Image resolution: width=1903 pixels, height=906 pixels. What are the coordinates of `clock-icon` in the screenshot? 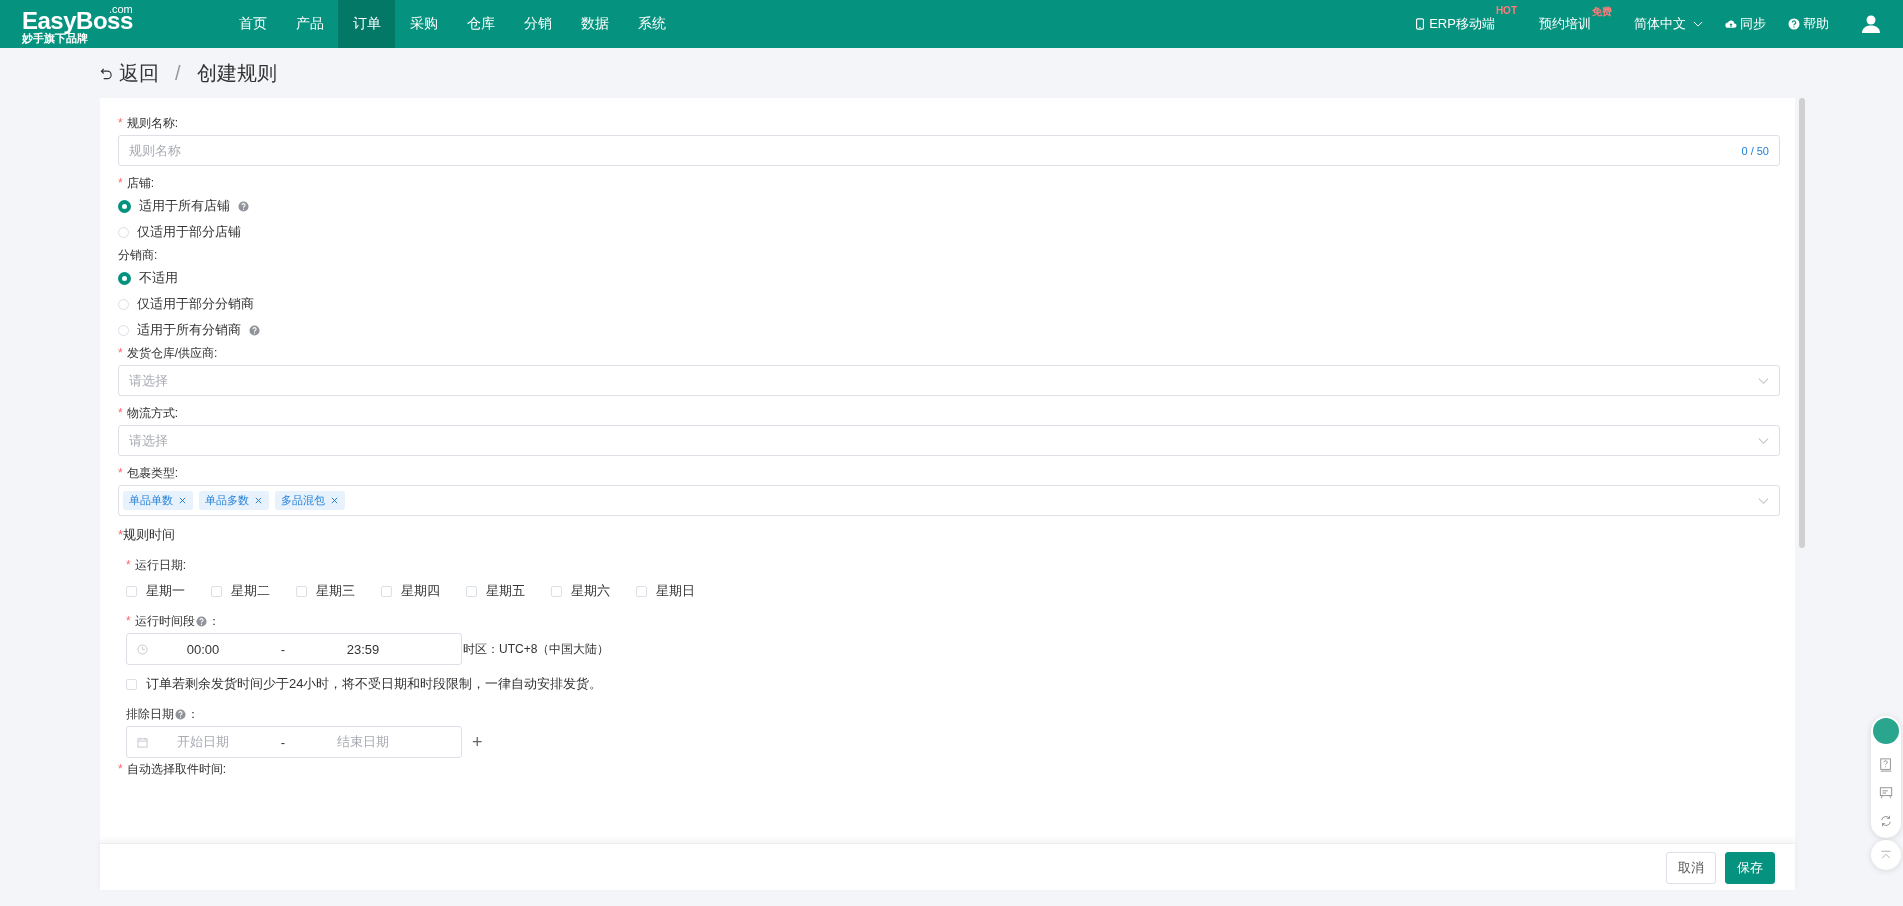 It's located at (142, 649).